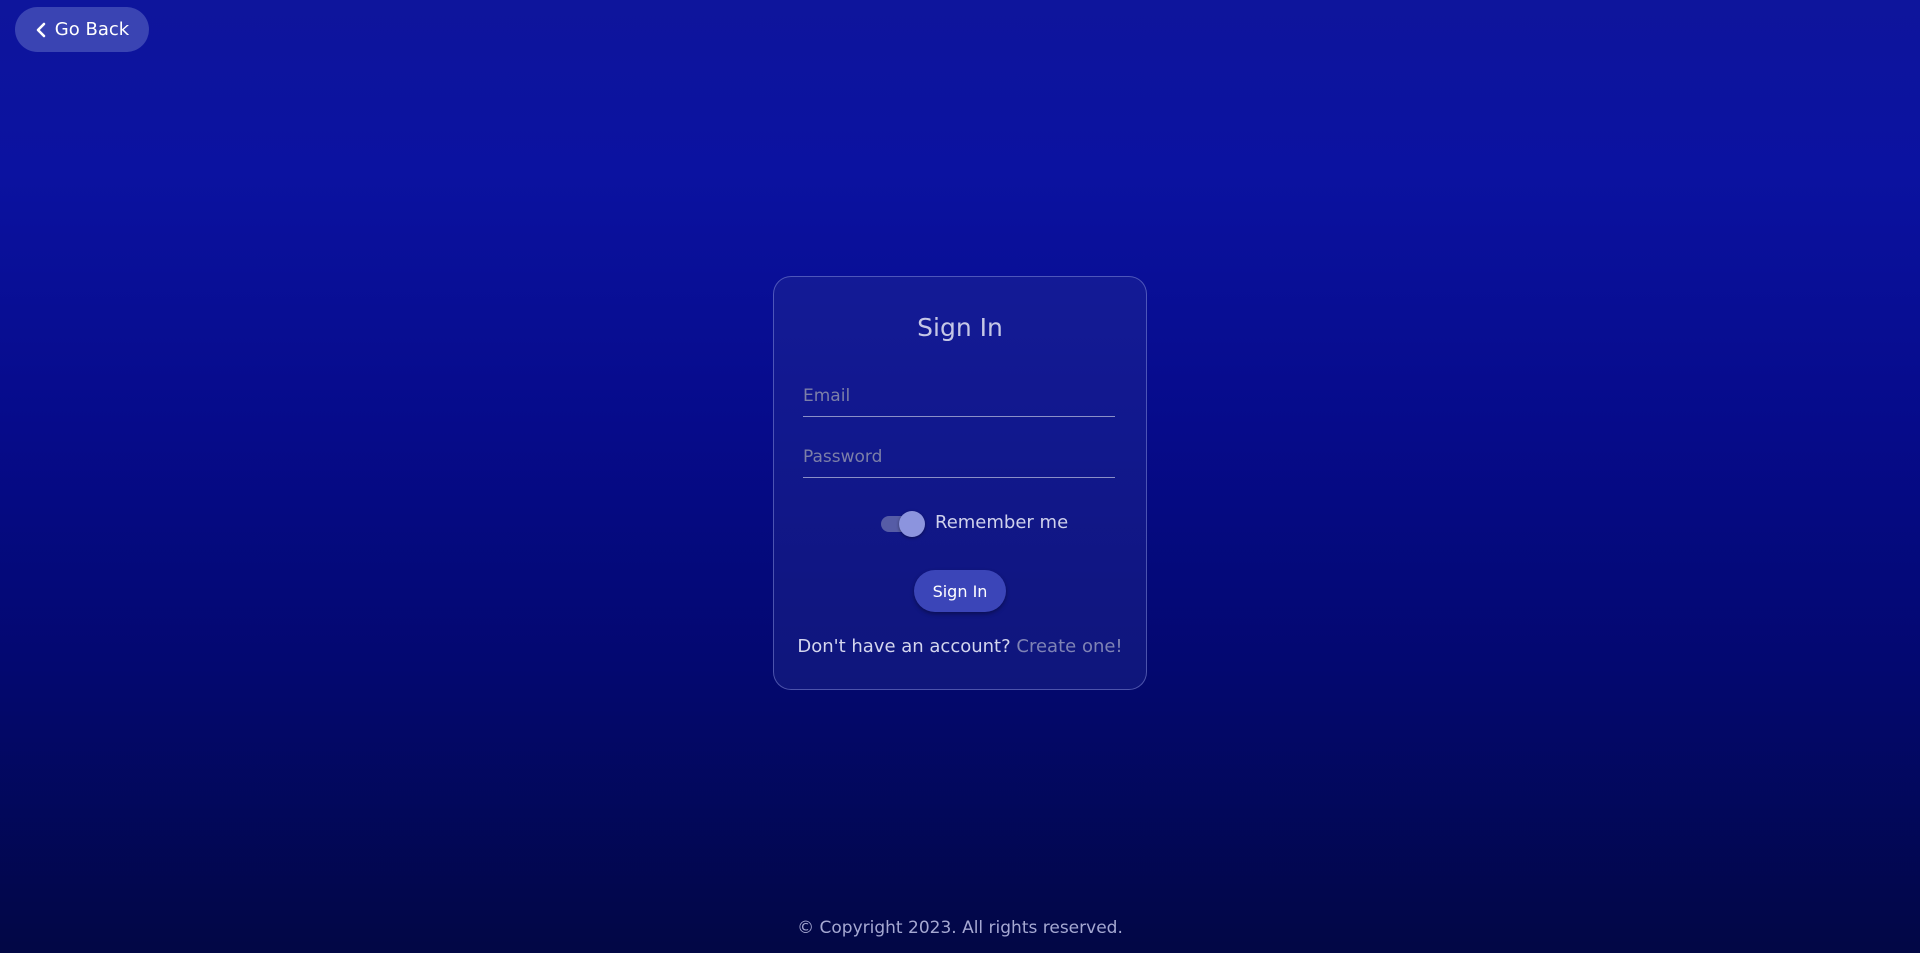  I want to click on email-field, so click(959, 397).